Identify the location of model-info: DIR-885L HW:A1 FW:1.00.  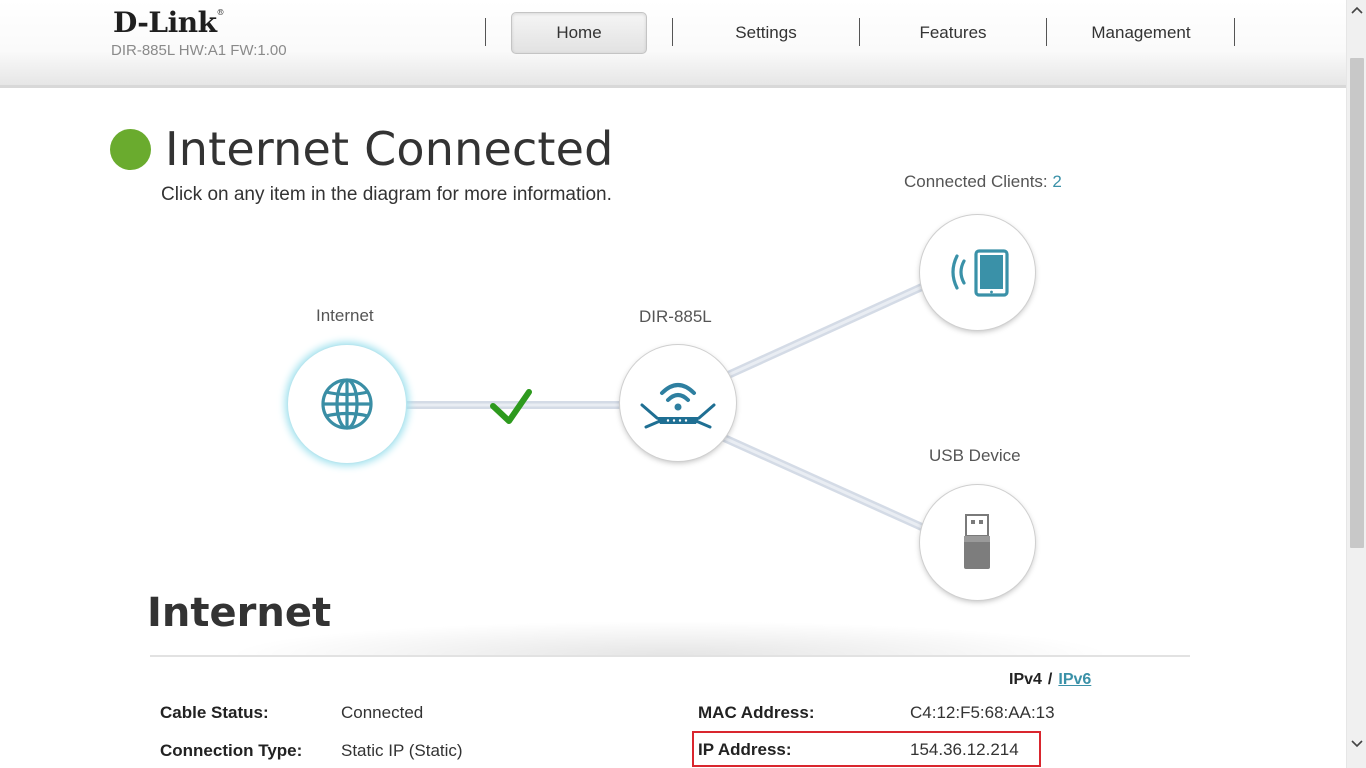
(199, 50).